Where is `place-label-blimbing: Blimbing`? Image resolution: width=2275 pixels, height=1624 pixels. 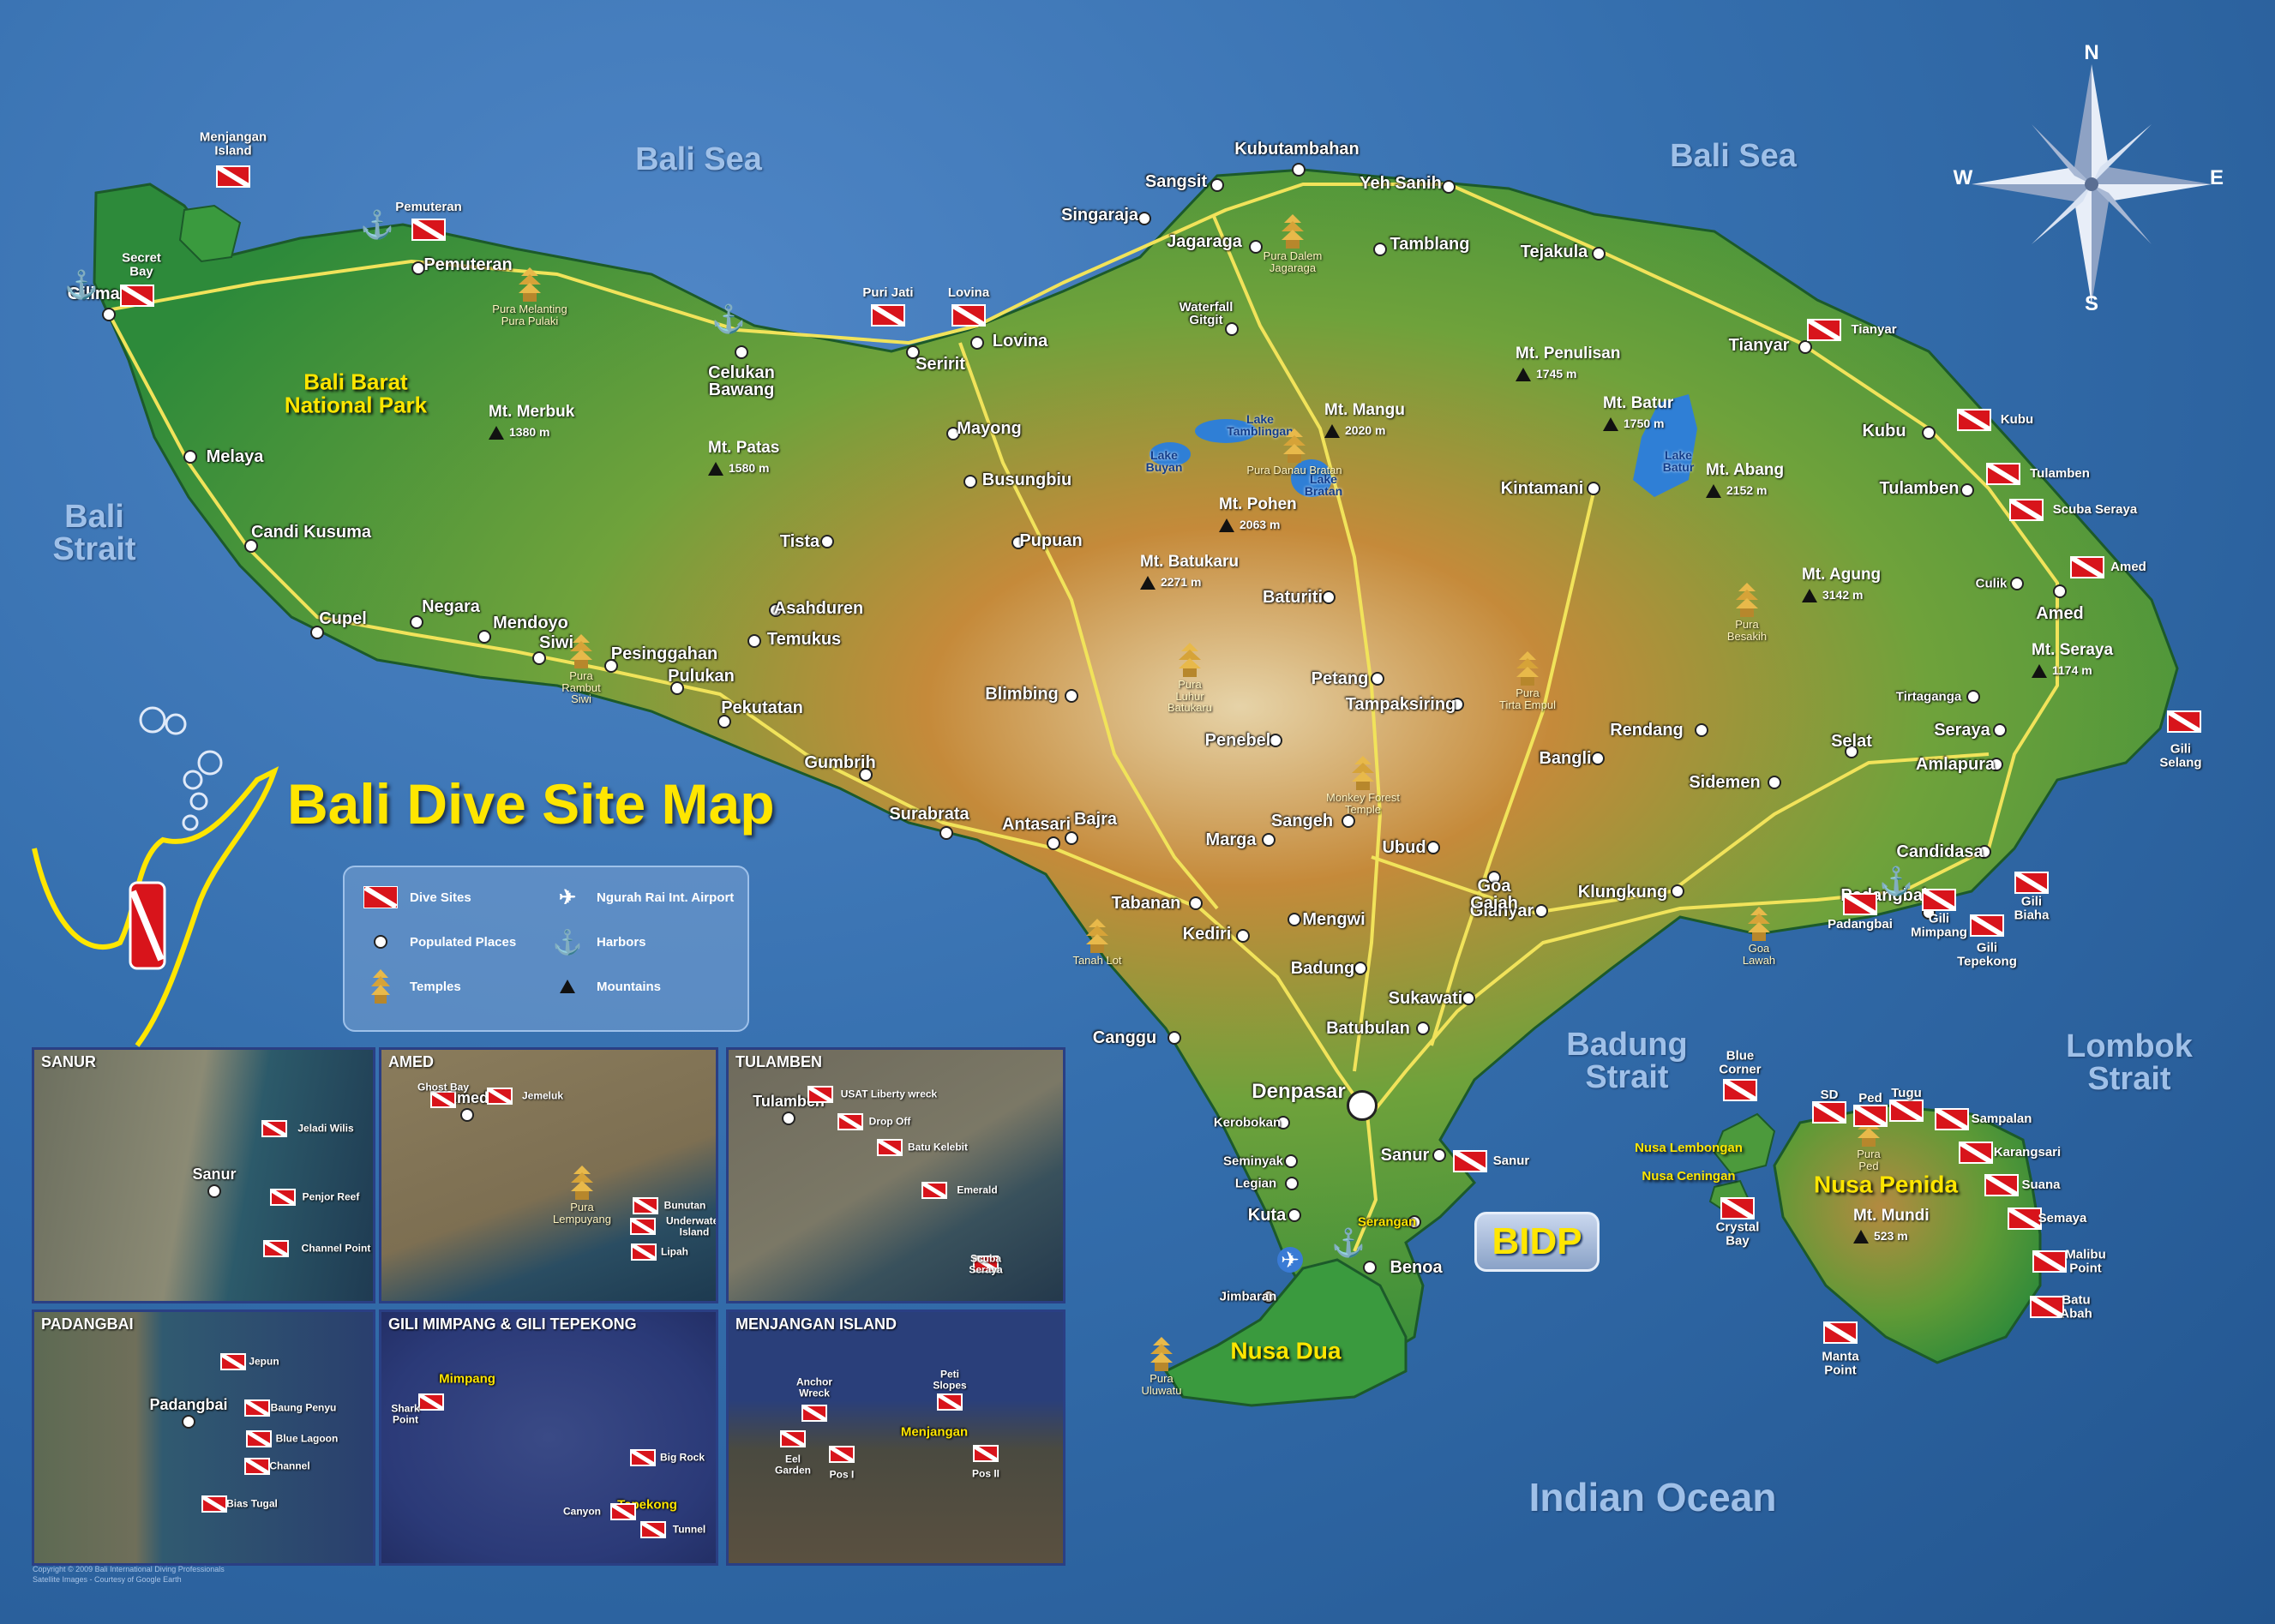
place-label-blimbing: Blimbing is located at coordinates (1022, 694).